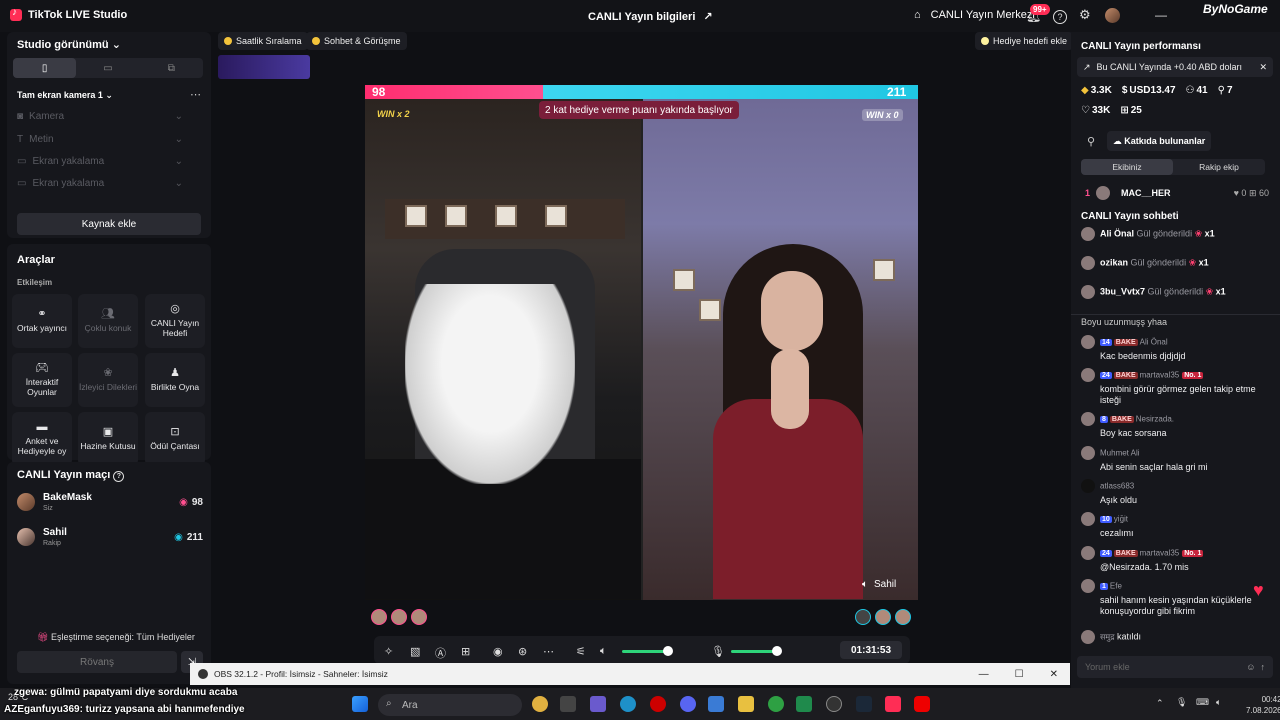 This screenshot has width=1280, height=720. Describe the element at coordinates (871, 650) in the screenshot. I see `live-timer: 01:31:53` at that location.